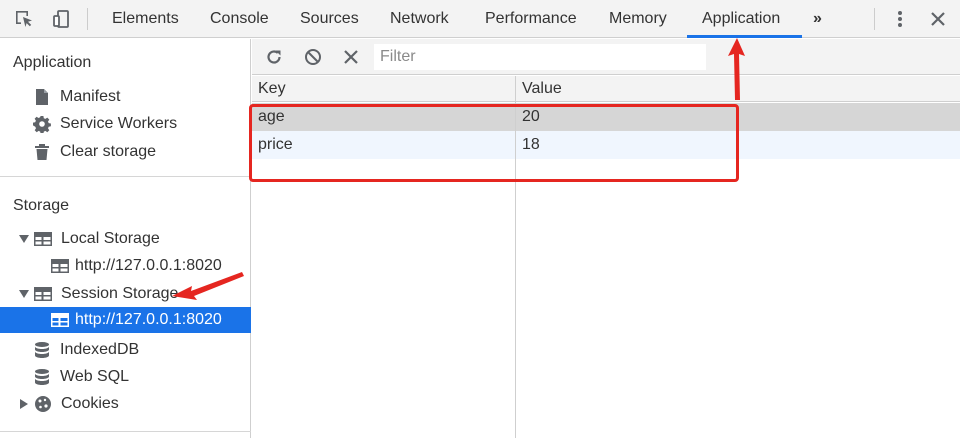 This screenshot has height=438, width=960. I want to click on sidebar-item-indexeddb: IndexedDB, so click(125, 350).